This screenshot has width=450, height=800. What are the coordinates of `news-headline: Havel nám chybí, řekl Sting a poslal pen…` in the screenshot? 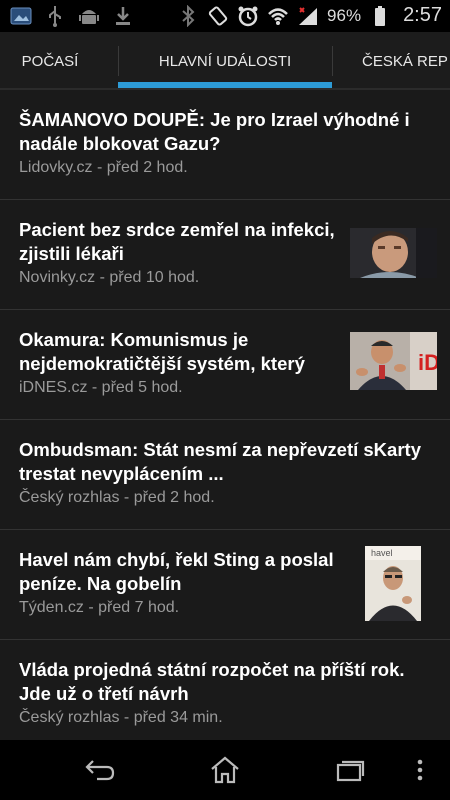 It's located at (176, 571).